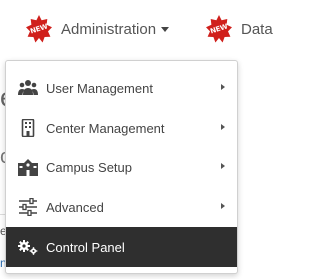 Image resolution: width=320 pixels, height=279 pixels. I want to click on gears-icon, so click(28, 247).